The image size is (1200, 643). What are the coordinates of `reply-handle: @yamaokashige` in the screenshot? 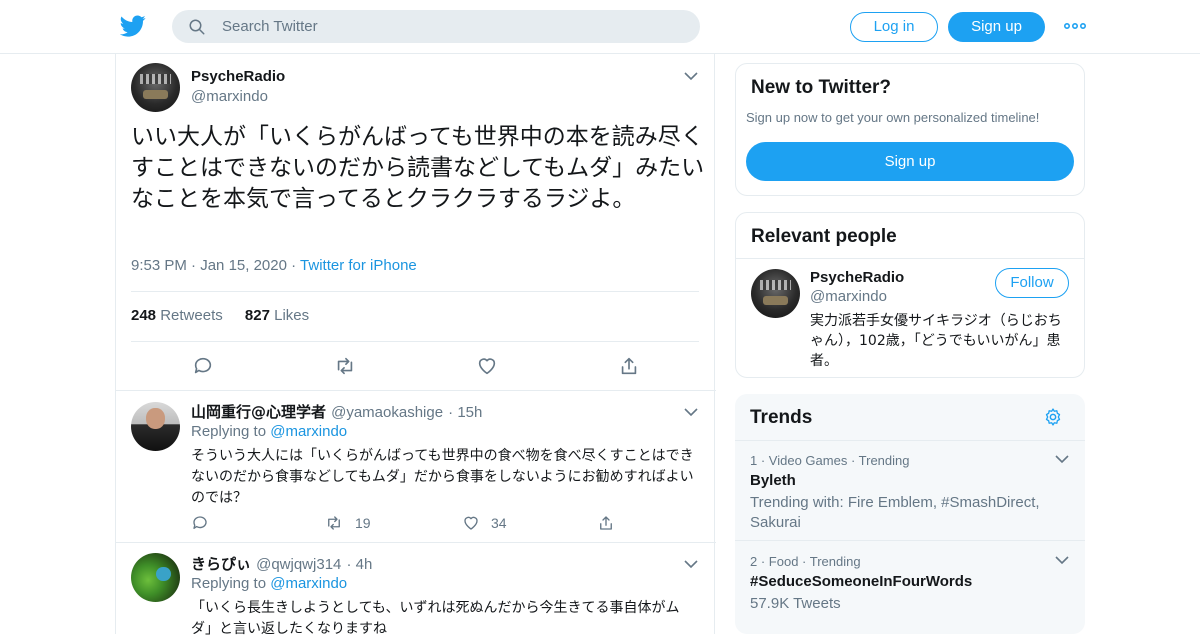 It's located at (387, 412).